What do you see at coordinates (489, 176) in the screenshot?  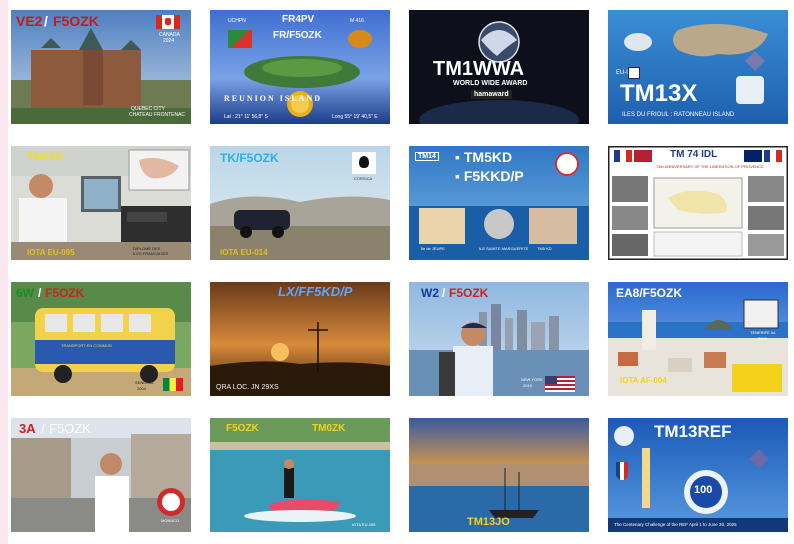 I see `callsign-secondary: ▪ F5KKD/P` at bounding box center [489, 176].